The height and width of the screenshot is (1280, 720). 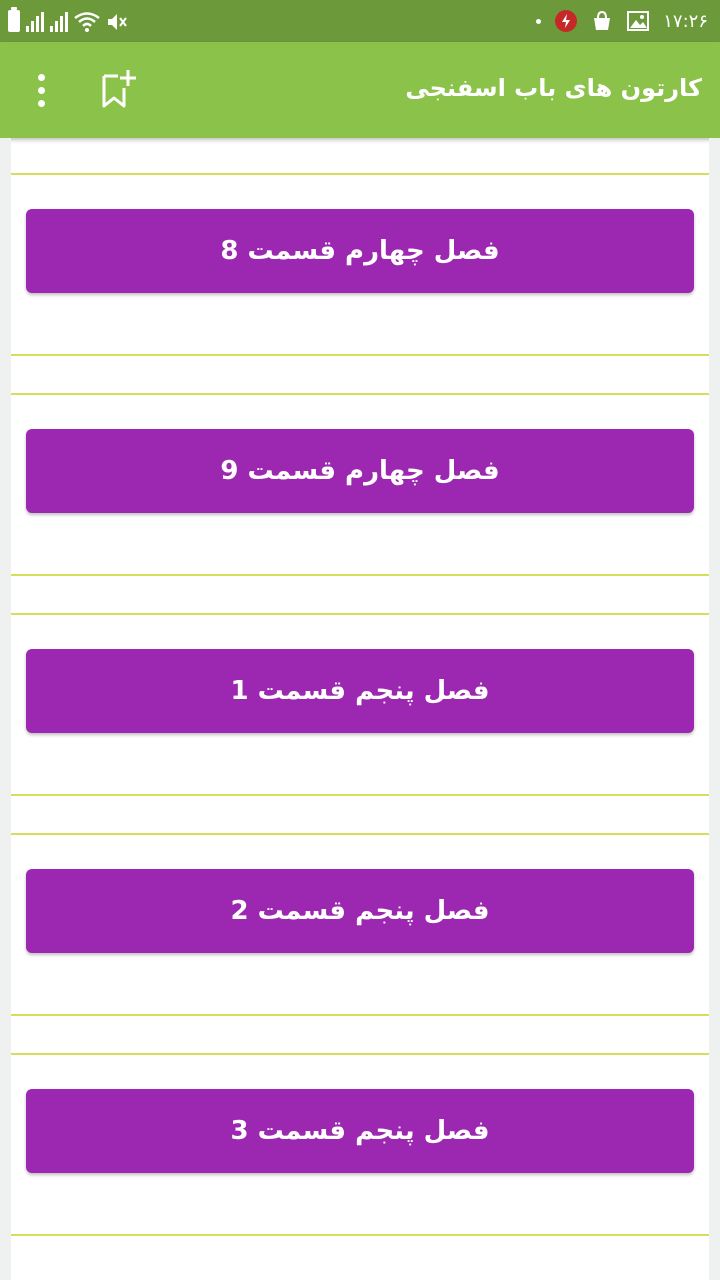 I want to click on dot-icon, so click(x=539, y=21).